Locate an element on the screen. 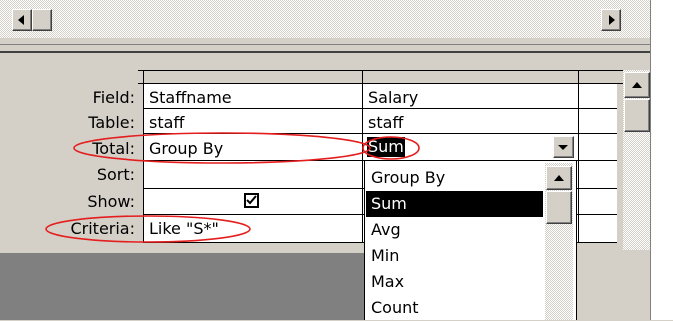 This screenshot has width=673, height=321. annotation-ellipse-criteria is located at coordinates (148, 229).